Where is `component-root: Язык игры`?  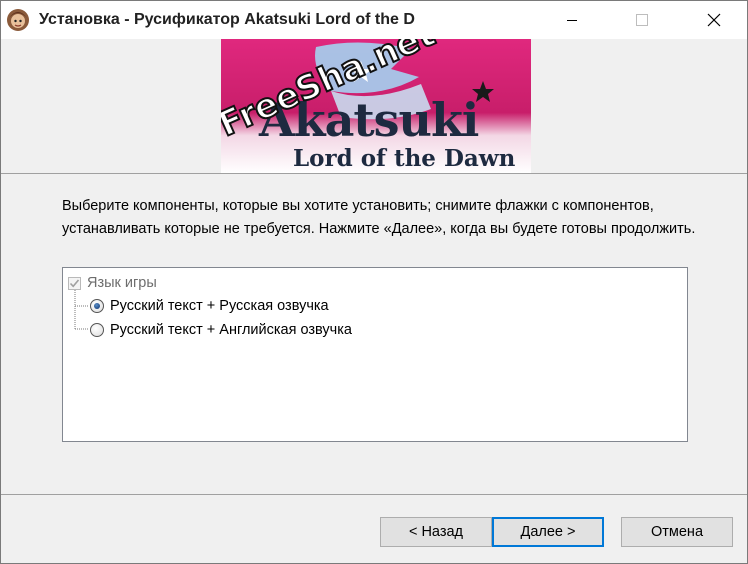 component-root: Язык игры is located at coordinates (112, 283).